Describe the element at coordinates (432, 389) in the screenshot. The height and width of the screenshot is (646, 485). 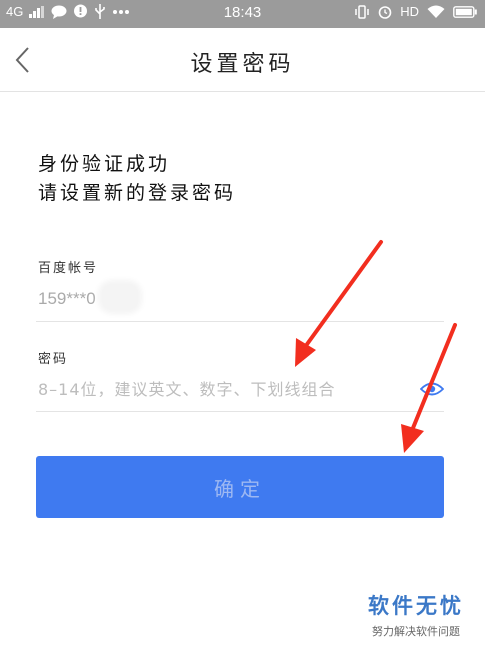
I see `eye-icon` at that location.